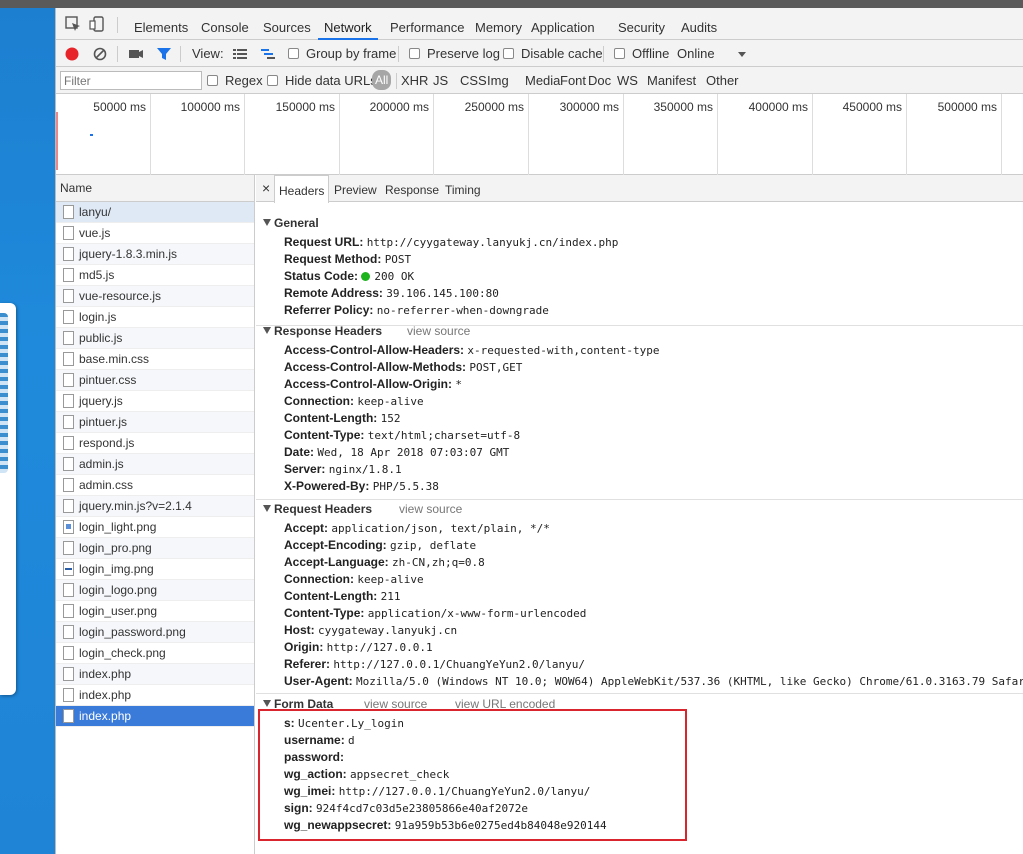 This screenshot has height=854, width=1023. Describe the element at coordinates (627, 80) in the screenshot. I see `type-filter-ws: WS` at that location.